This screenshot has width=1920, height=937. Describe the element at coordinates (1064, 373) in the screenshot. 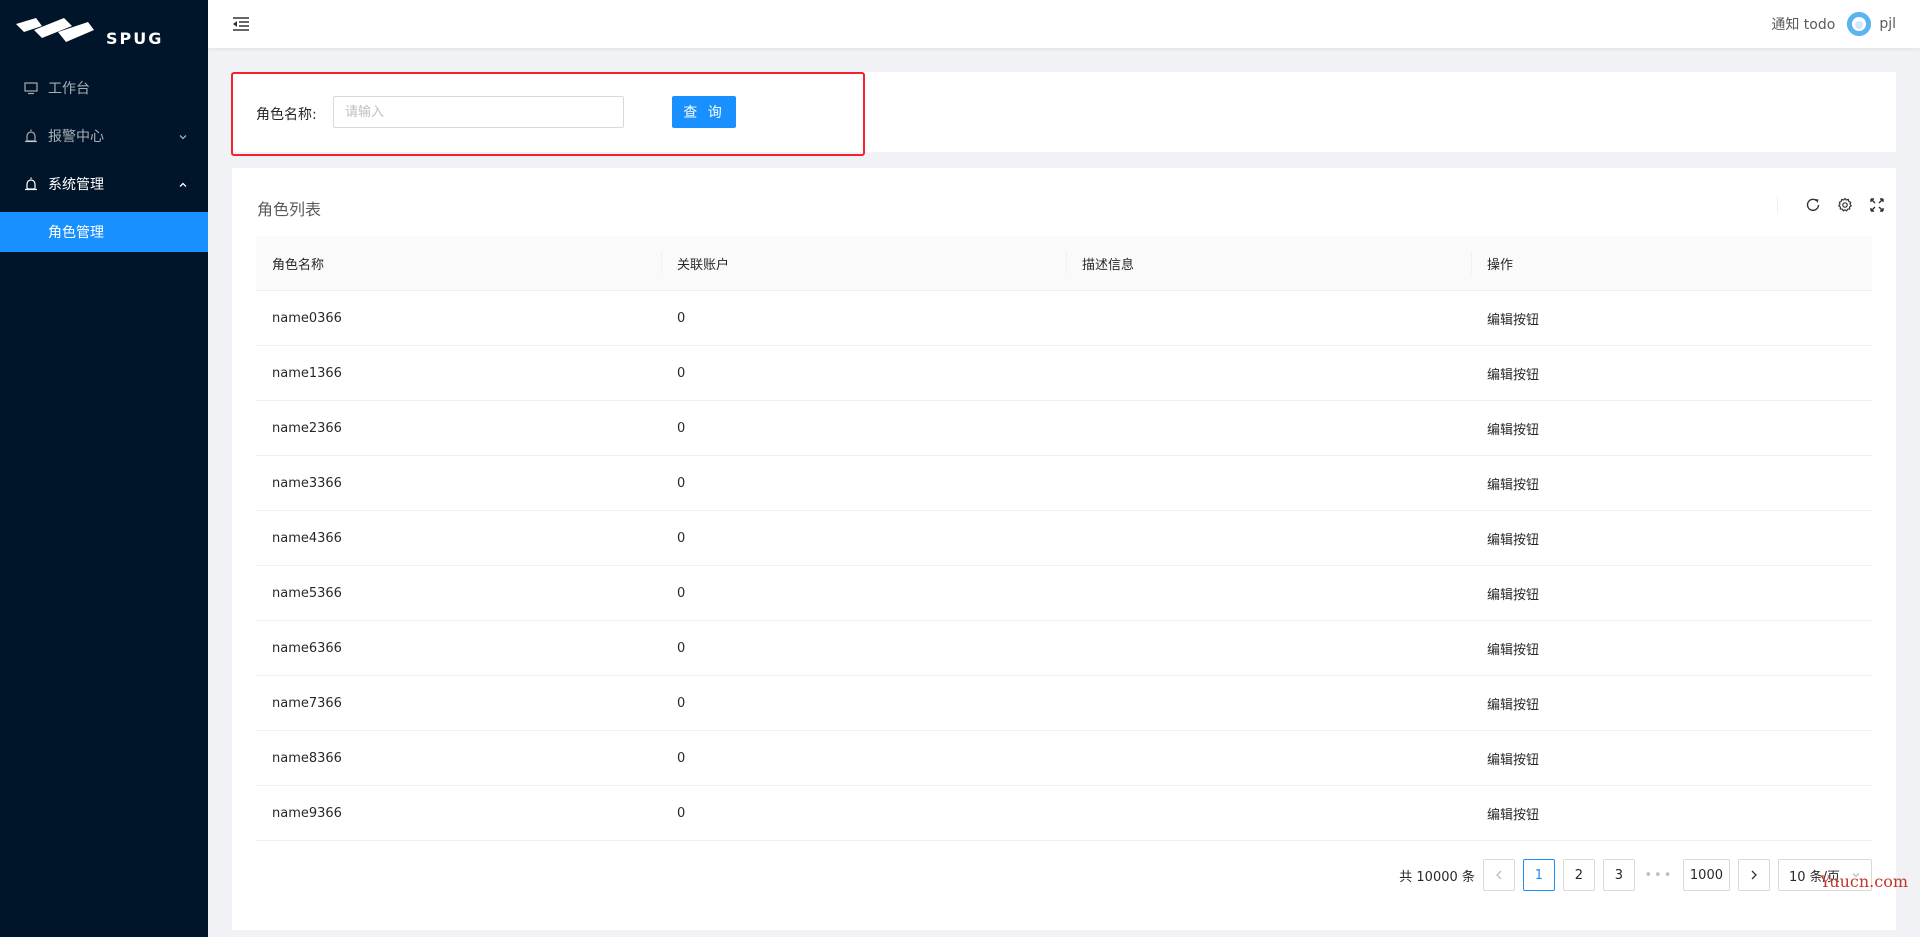

I see `table-row: name1366 0 编辑按钮` at that location.